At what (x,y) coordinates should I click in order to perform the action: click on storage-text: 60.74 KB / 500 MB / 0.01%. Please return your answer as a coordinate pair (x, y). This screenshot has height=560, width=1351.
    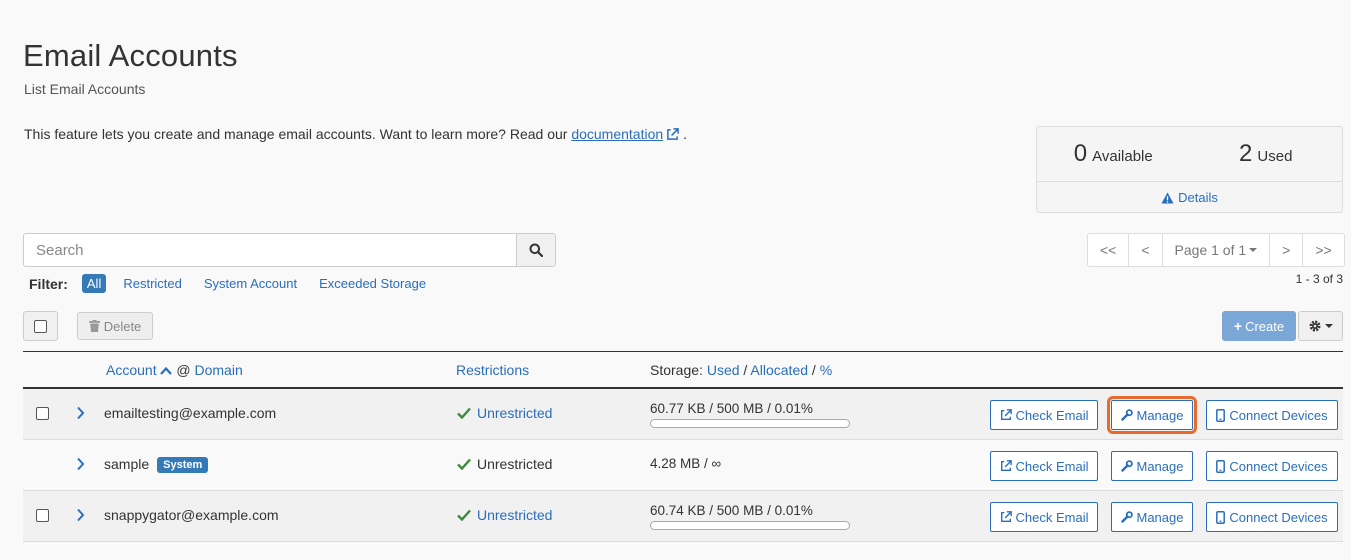
    Looking at the image, I should click on (731, 510).